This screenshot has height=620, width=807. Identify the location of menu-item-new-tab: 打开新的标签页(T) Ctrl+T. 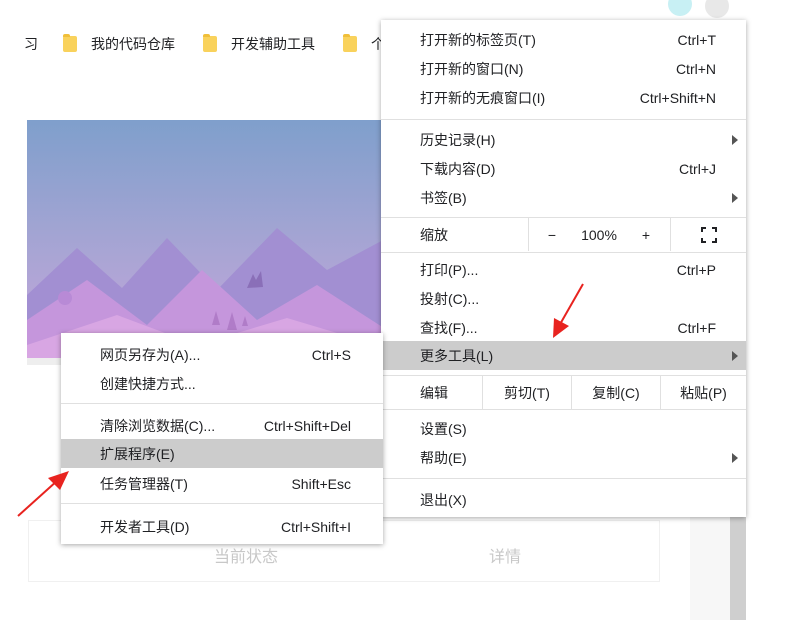
(563, 39).